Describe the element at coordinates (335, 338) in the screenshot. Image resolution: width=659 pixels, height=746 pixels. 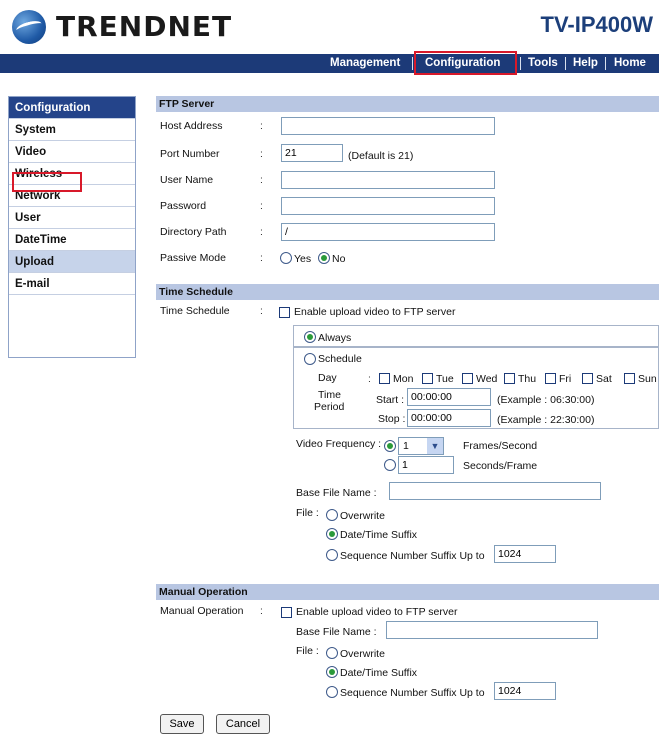
I see `schedule-always-label: Always` at that location.